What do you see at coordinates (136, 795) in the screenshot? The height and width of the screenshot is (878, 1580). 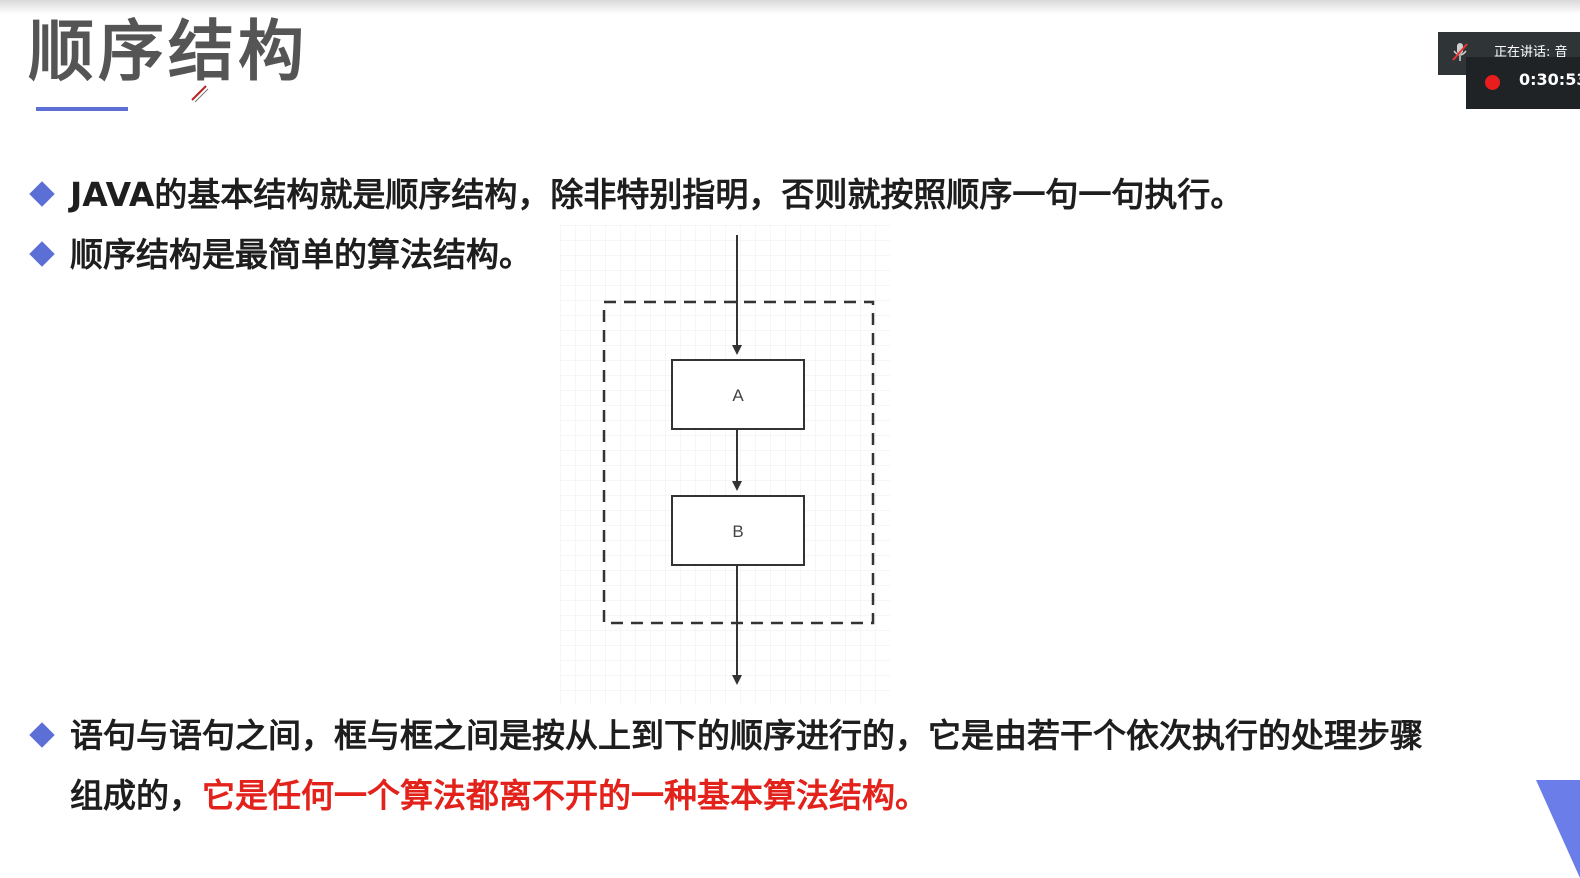 I see `bullet-3-prefix: 组成的，` at bounding box center [136, 795].